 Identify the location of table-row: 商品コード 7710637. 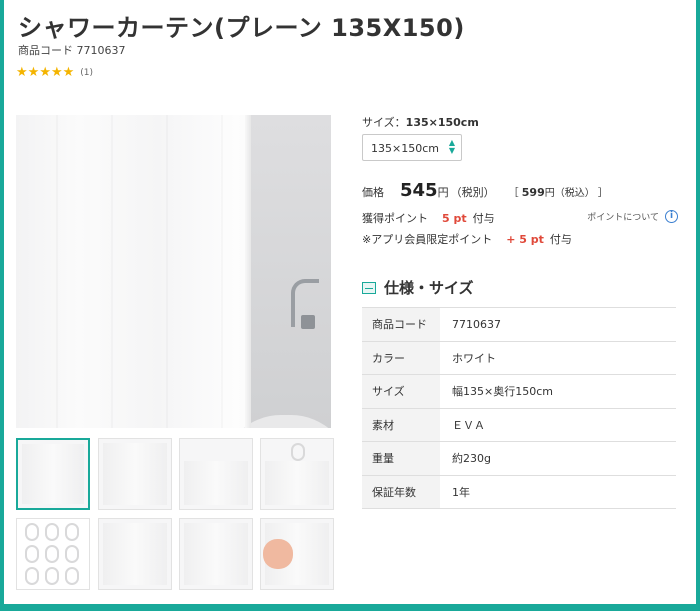
(519, 324).